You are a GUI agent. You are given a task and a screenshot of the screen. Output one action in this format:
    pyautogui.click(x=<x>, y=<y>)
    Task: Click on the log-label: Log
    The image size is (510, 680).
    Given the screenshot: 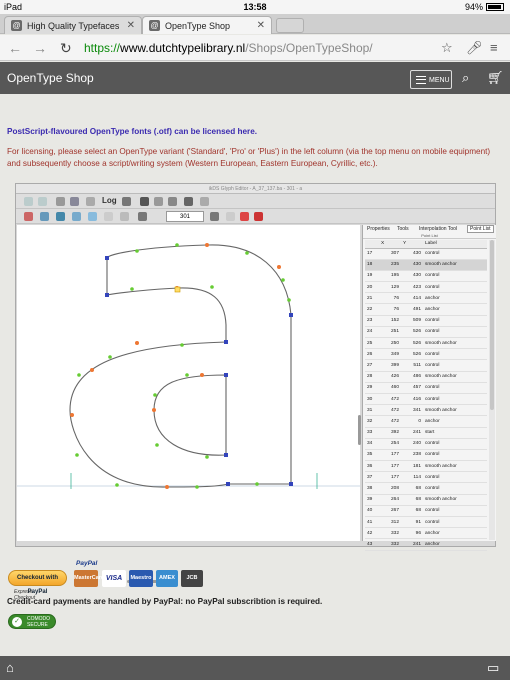 What is the action you would take?
    pyautogui.click(x=109, y=200)
    